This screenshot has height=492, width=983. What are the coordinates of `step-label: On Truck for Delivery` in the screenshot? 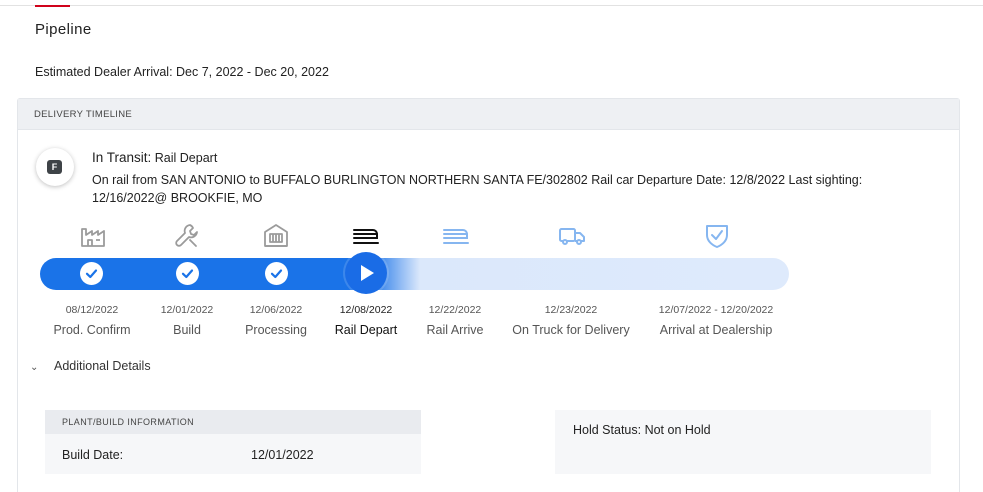 It's located at (571, 330).